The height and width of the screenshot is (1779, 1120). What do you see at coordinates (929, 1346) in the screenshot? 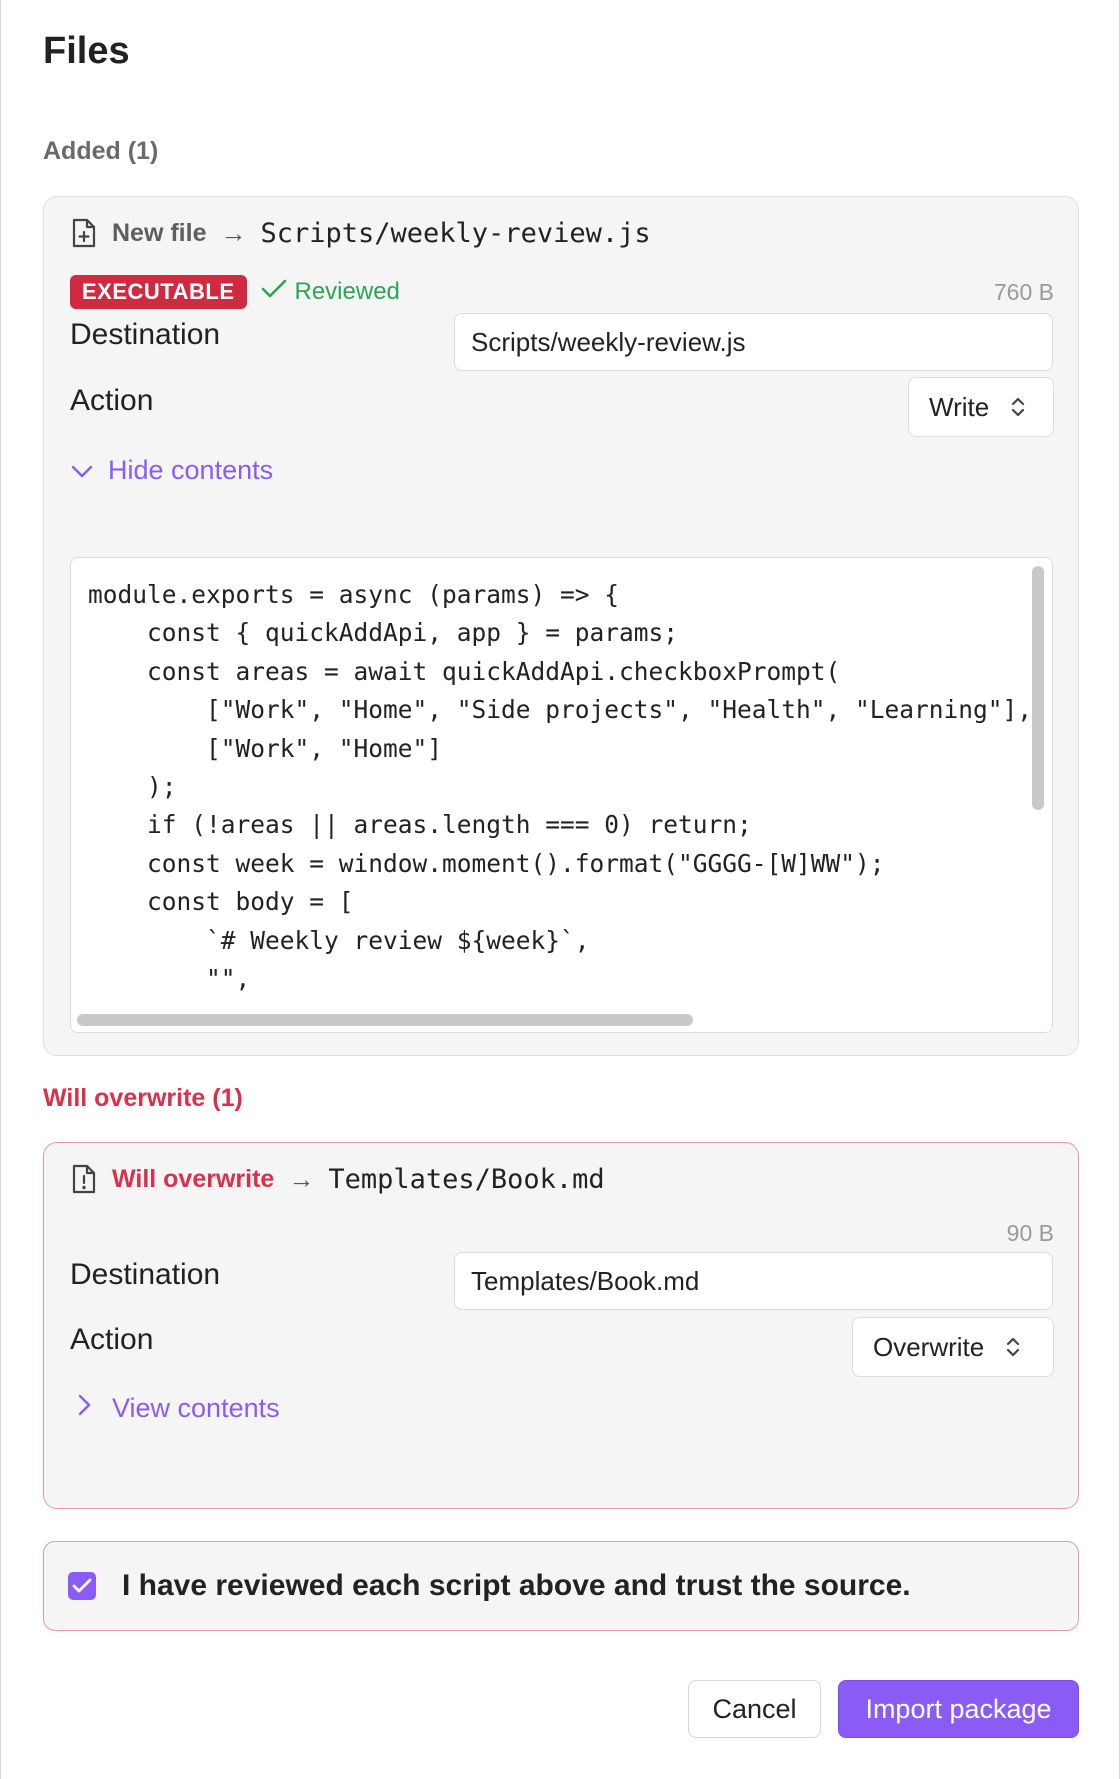
I see `action-select-value: Overwrite` at bounding box center [929, 1346].